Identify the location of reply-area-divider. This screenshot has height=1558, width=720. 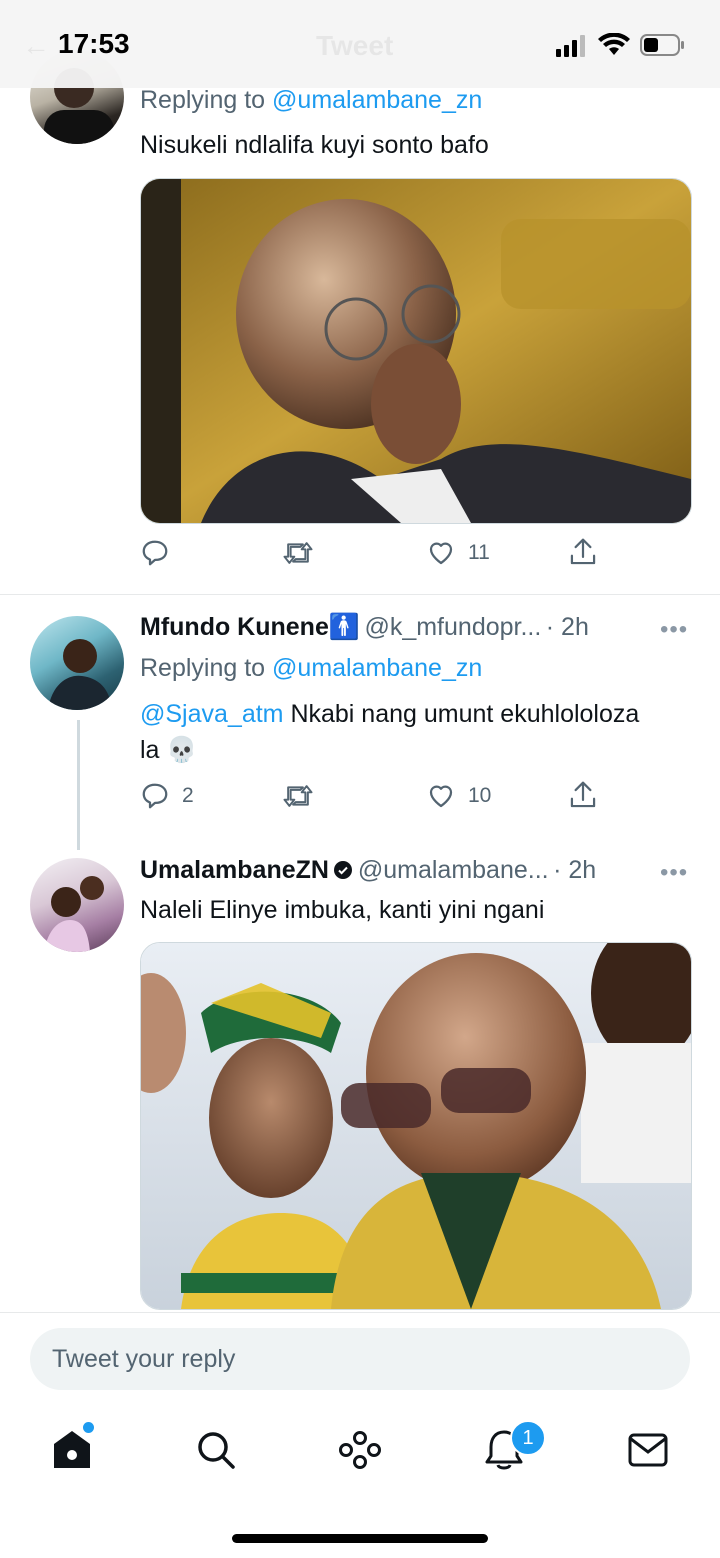
(360, 1312).